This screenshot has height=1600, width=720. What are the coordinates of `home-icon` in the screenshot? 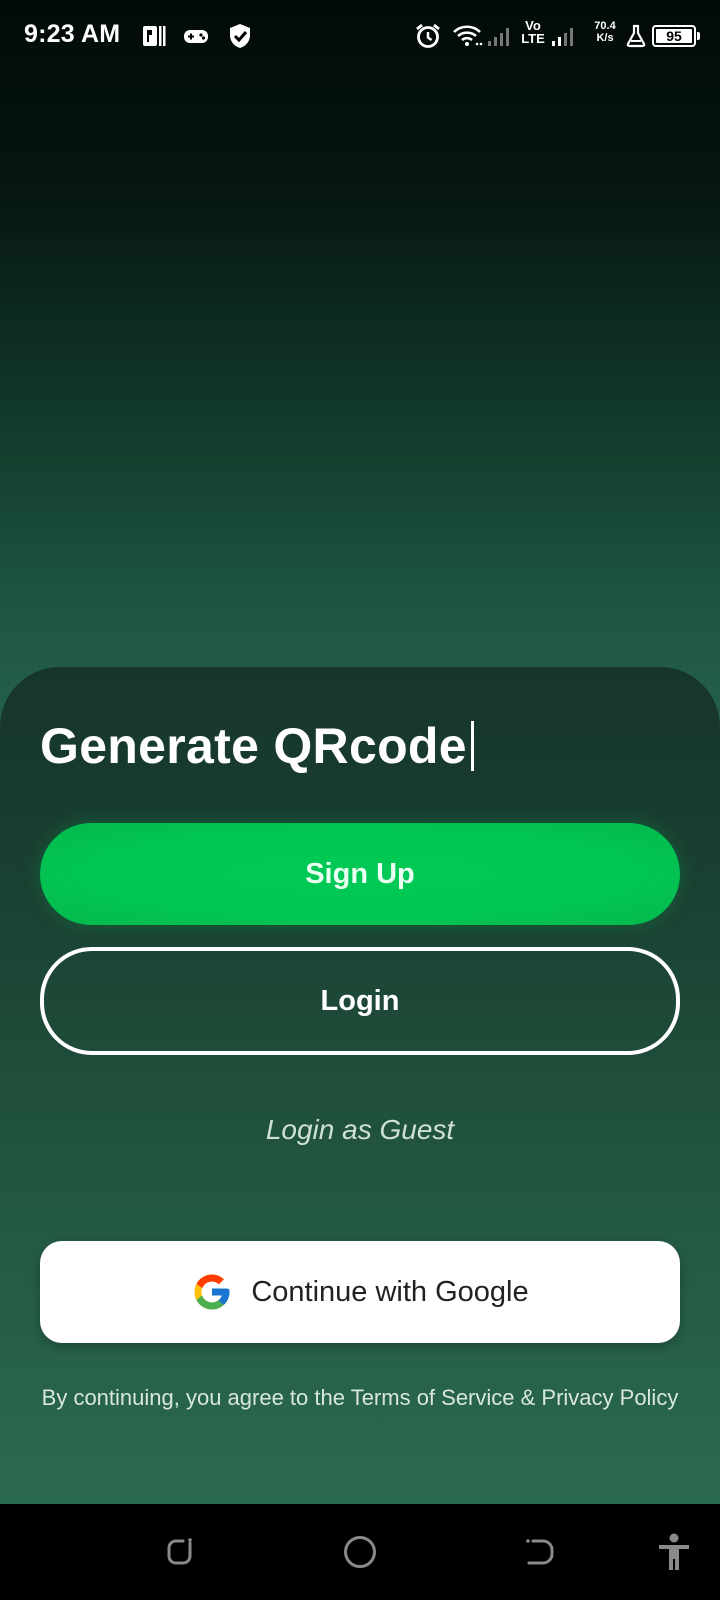 It's located at (360, 1552).